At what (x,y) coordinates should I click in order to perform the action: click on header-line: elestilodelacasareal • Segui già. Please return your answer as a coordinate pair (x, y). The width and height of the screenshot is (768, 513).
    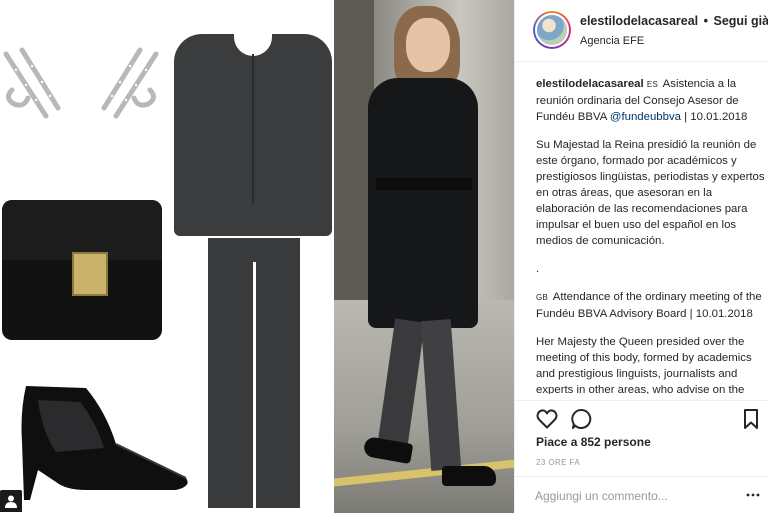
    Looking at the image, I should click on (674, 21).